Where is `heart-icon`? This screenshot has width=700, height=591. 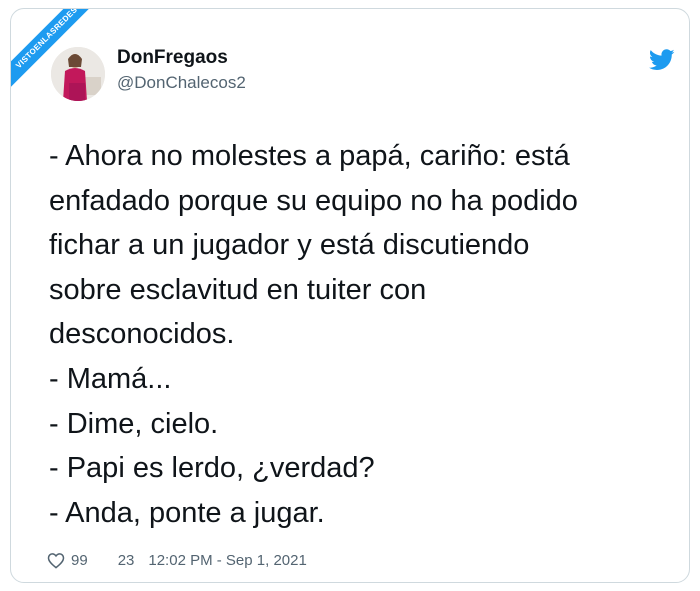
heart-icon is located at coordinates (56, 560).